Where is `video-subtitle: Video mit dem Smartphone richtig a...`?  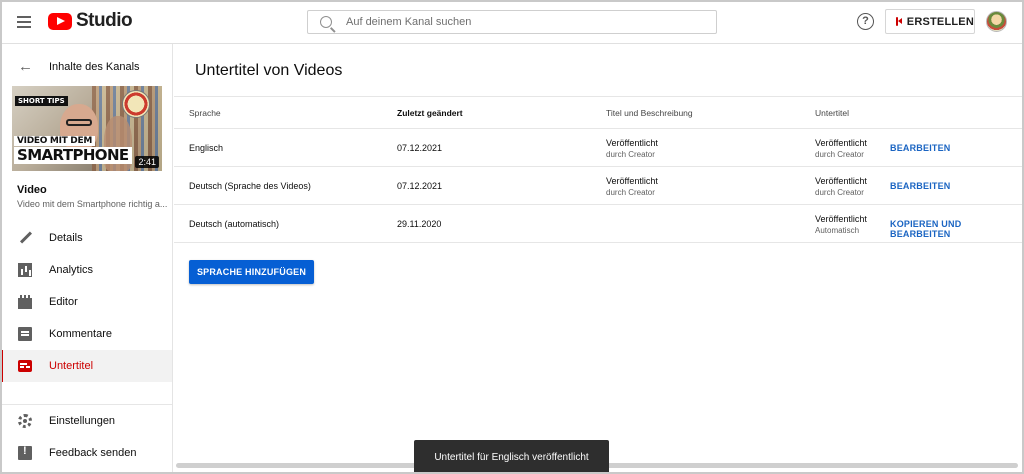
video-subtitle: Video mit dem Smartphone richtig a... is located at coordinates (92, 204).